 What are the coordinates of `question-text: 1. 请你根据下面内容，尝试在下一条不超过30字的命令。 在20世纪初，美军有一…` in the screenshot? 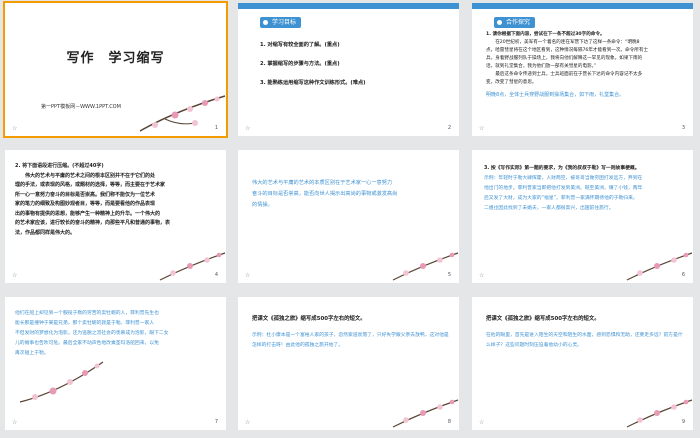 It's located at (567, 58).